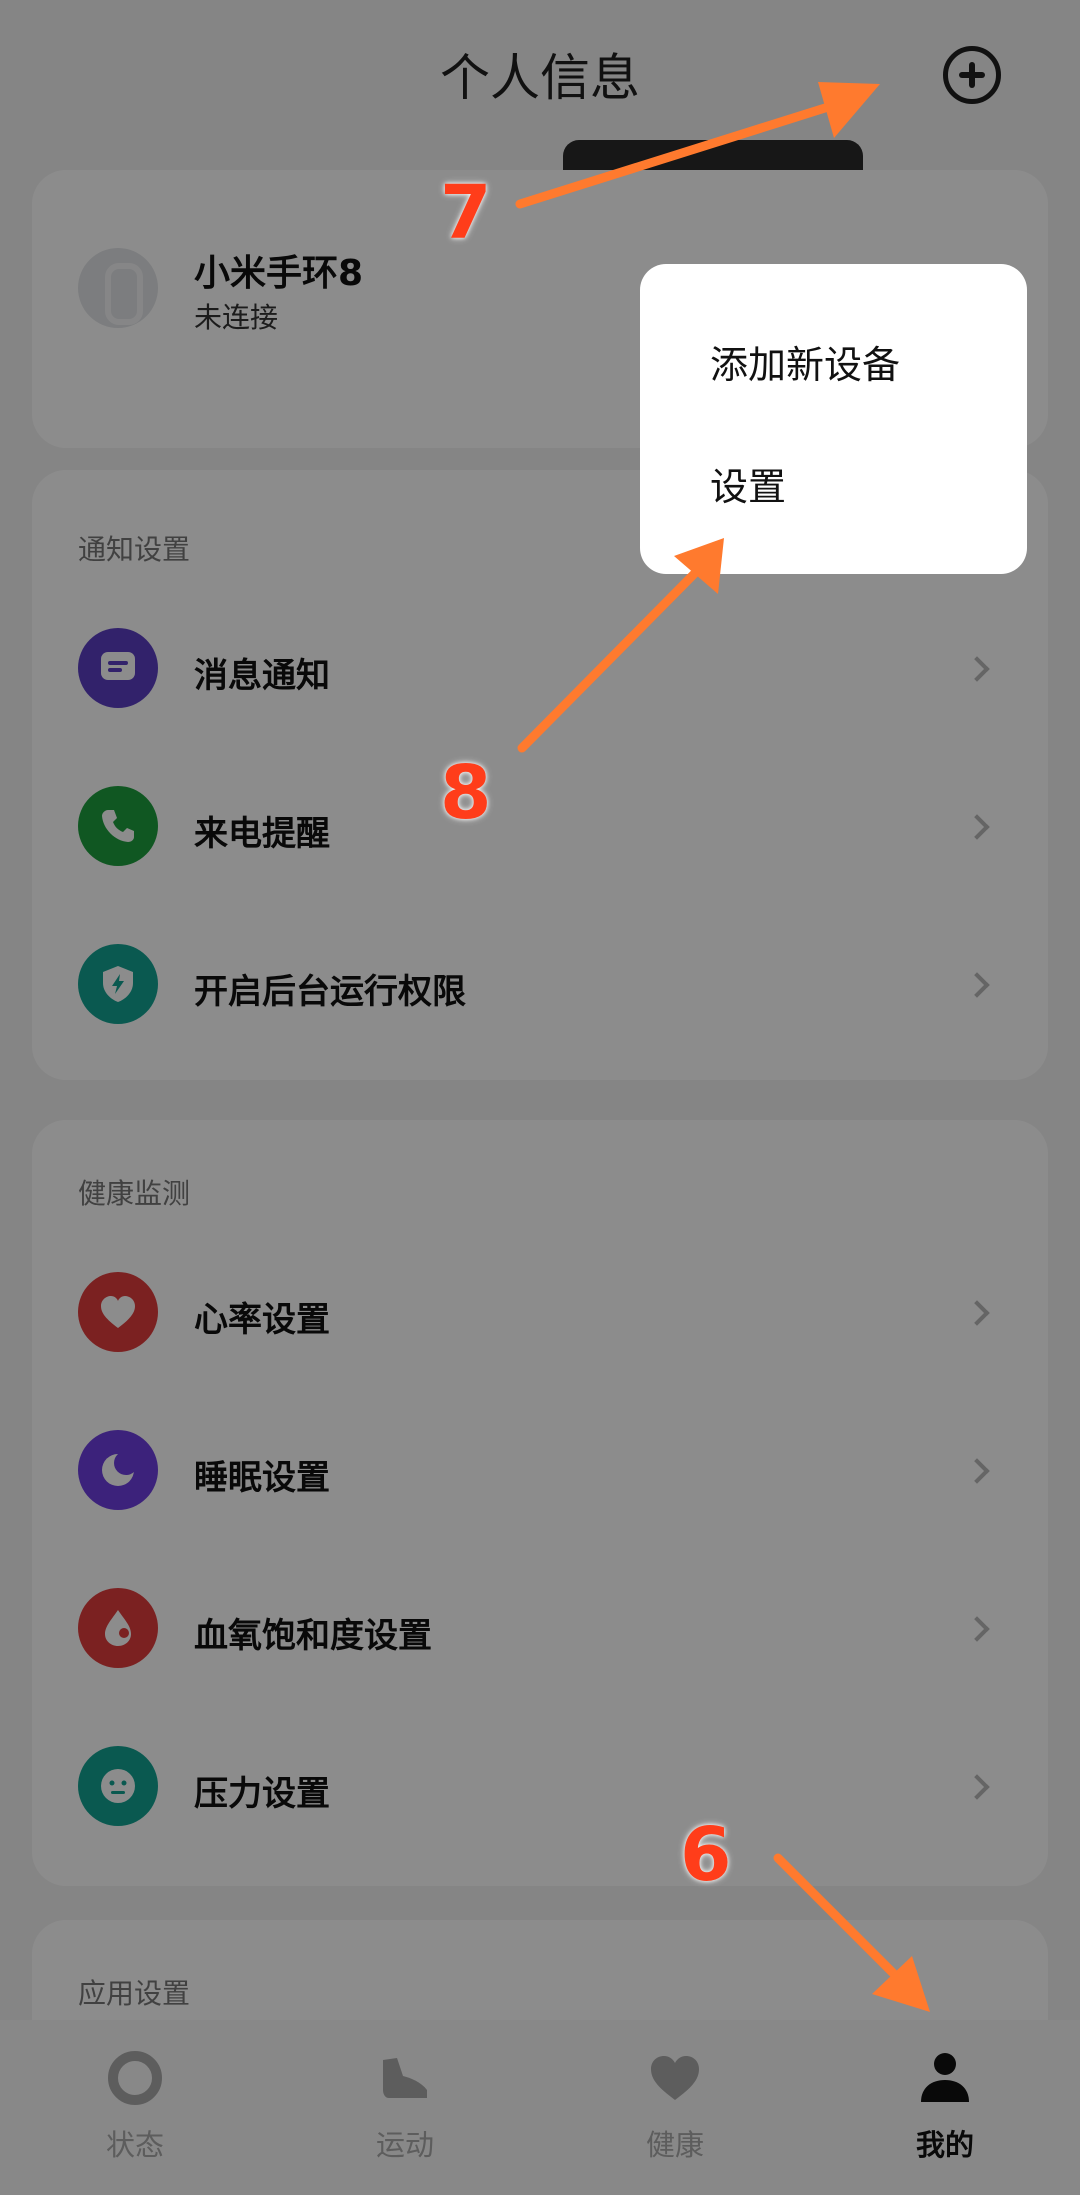 This screenshot has height=2195, width=1080. I want to click on annotation-step-7: 7, so click(466, 213).